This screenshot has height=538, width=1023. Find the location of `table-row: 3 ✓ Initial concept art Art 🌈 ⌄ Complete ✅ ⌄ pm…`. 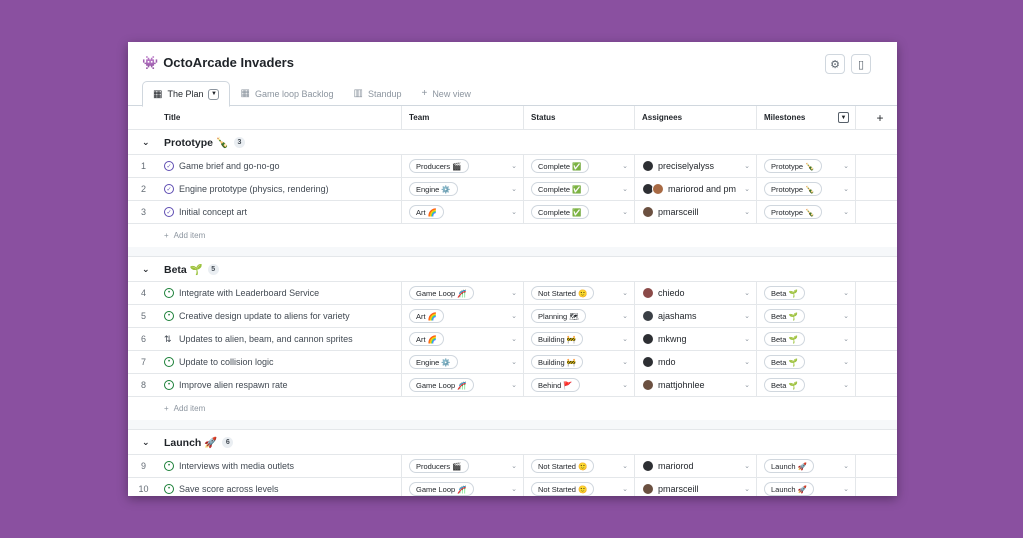

table-row: 3 ✓ Initial concept art Art 🌈 ⌄ Complete ✅ ⌄ pm… is located at coordinates (512, 212).